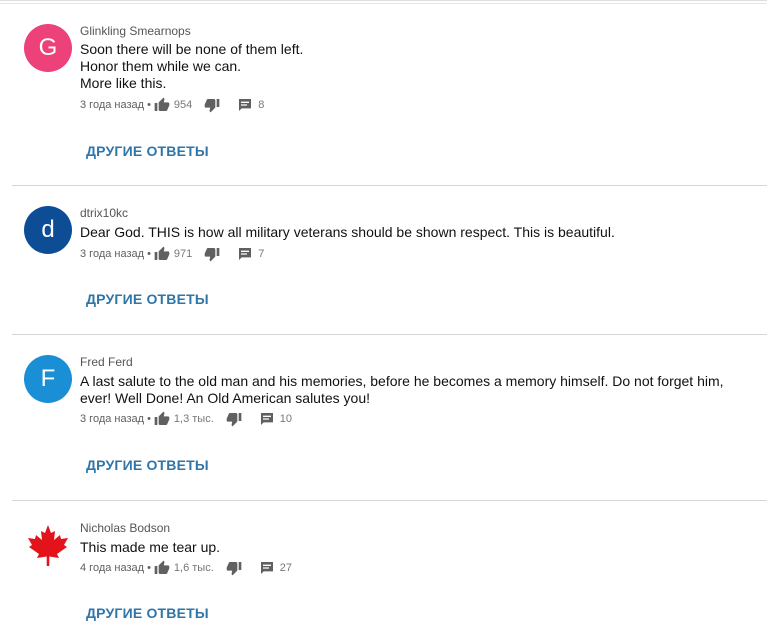 The width and height of the screenshot is (767, 641). Describe the element at coordinates (286, 419) in the screenshot. I see `reply-count: 10` at that location.